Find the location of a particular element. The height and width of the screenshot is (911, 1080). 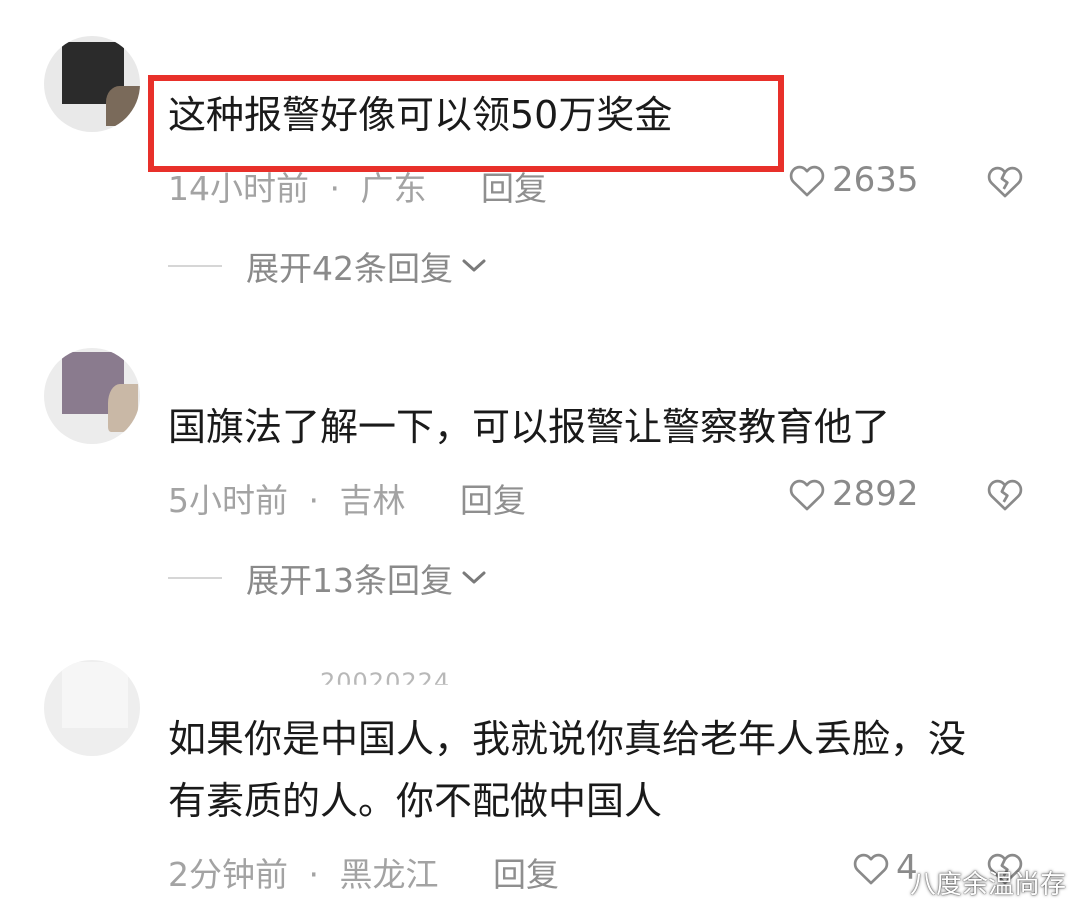

like-button: 2892 is located at coordinates (853, 494).